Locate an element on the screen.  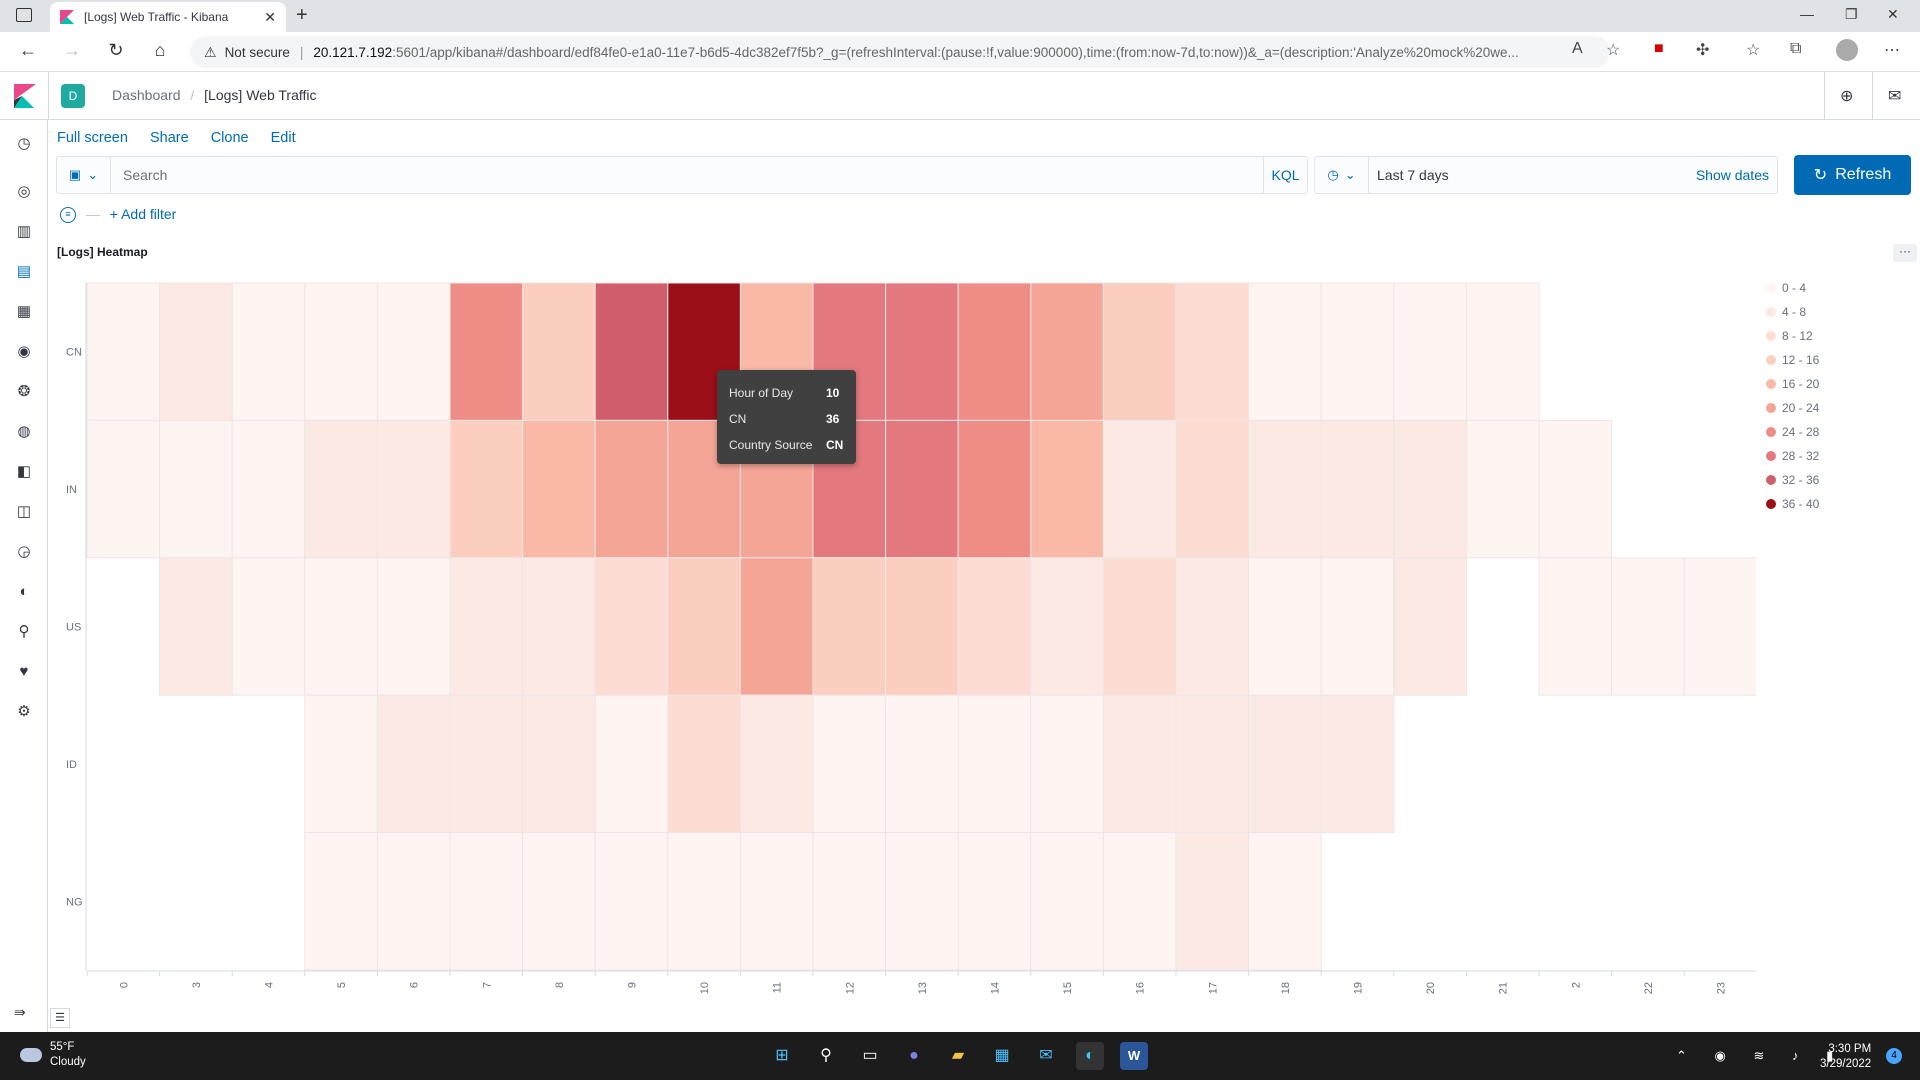
dashboard-icon: ▤ is located at coordinates (24, 272).